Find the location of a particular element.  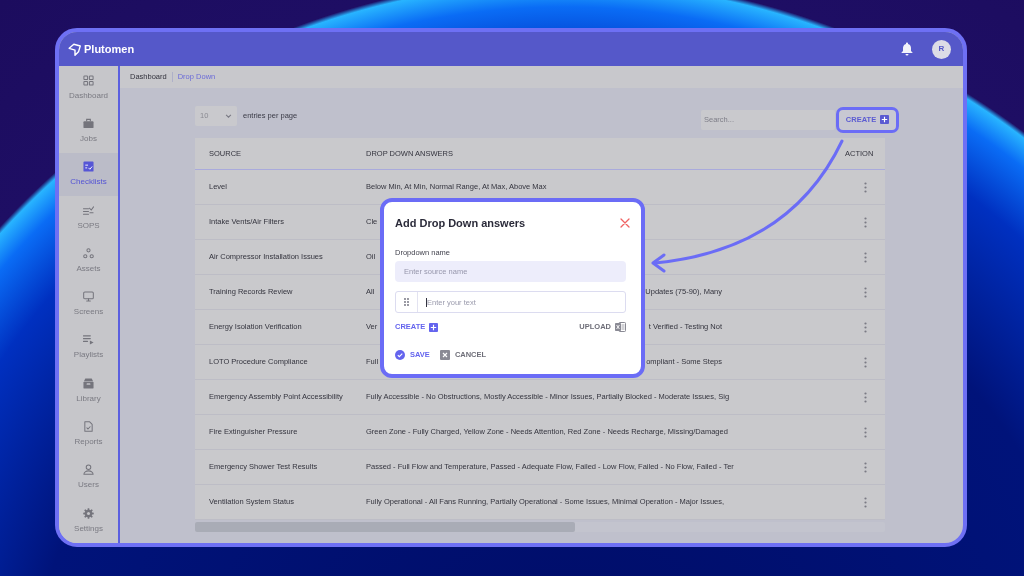

sidebar-item: SOPS is located at coordinates (88, 217).